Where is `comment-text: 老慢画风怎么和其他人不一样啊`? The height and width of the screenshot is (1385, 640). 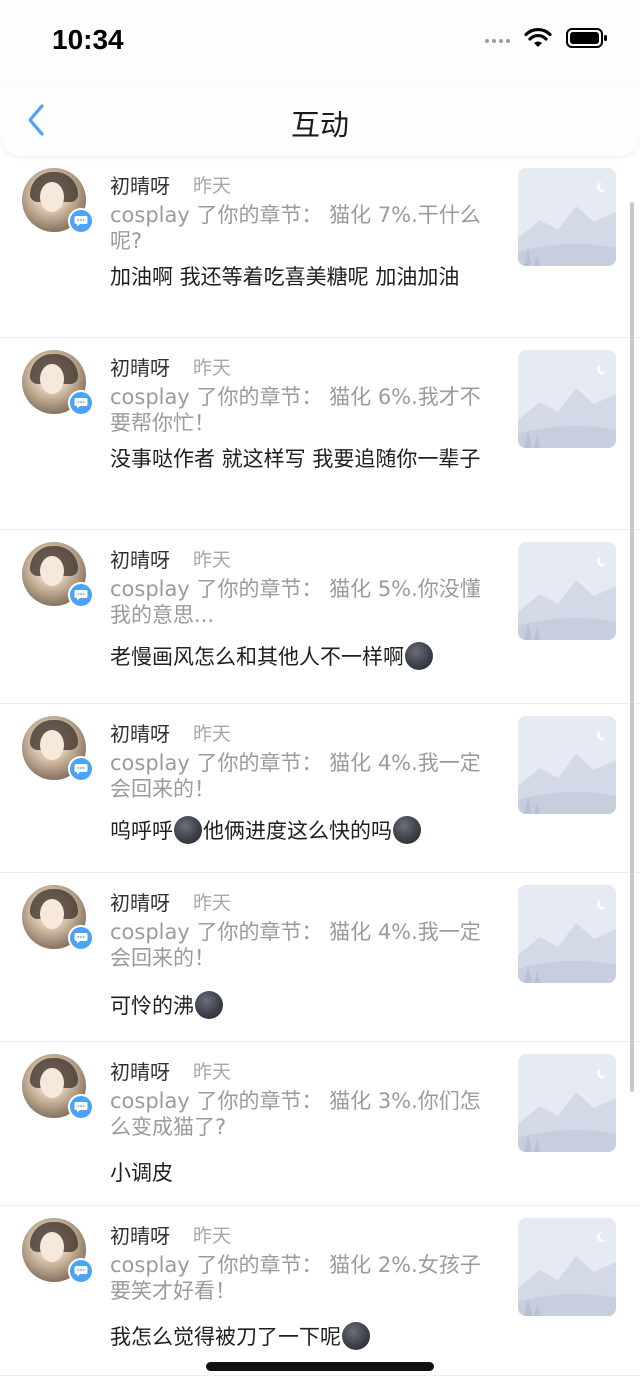 comment-text: 老慢画风怎么和其他人不一样啊 is located at coordinates (300, 656).